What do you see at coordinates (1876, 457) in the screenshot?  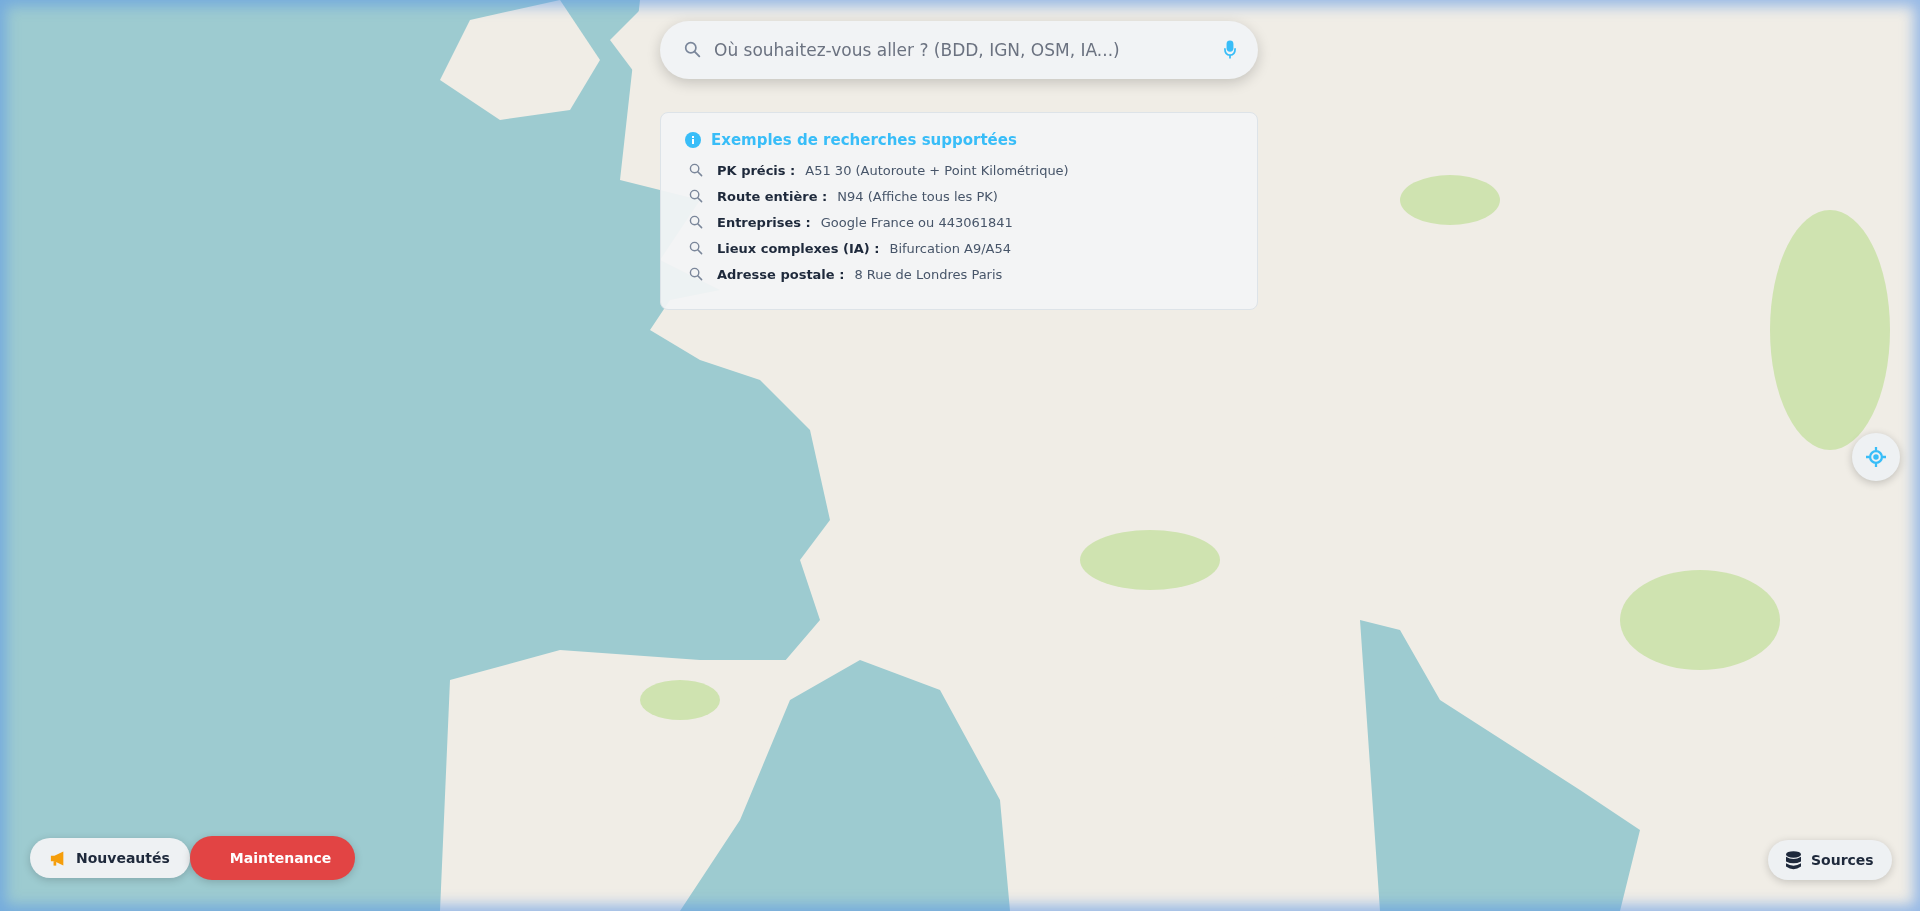 I see `crosshair-icon` at bounding box center [1876, 457].